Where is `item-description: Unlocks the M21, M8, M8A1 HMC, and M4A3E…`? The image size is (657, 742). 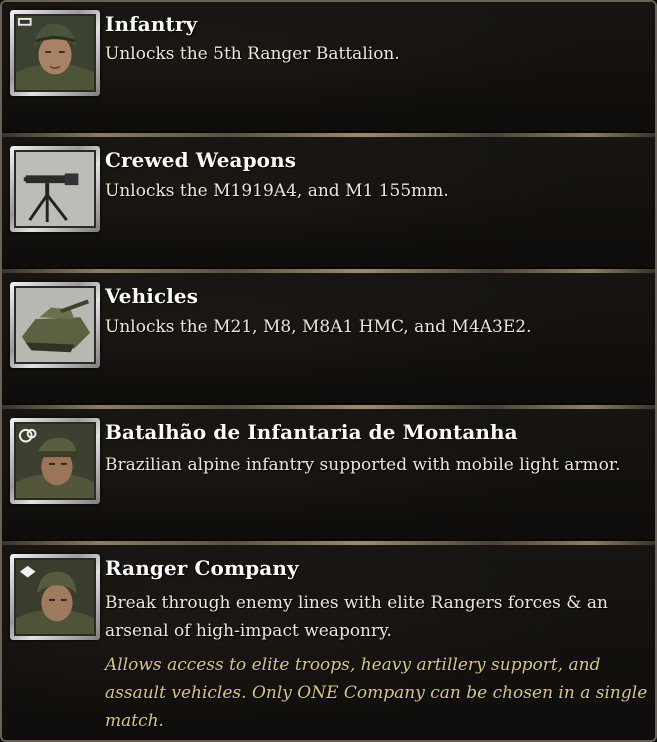
item-description: Unlocks the M21, M8, M8A1 HMC, and M4A3E… is located at coordinates (318, 327).